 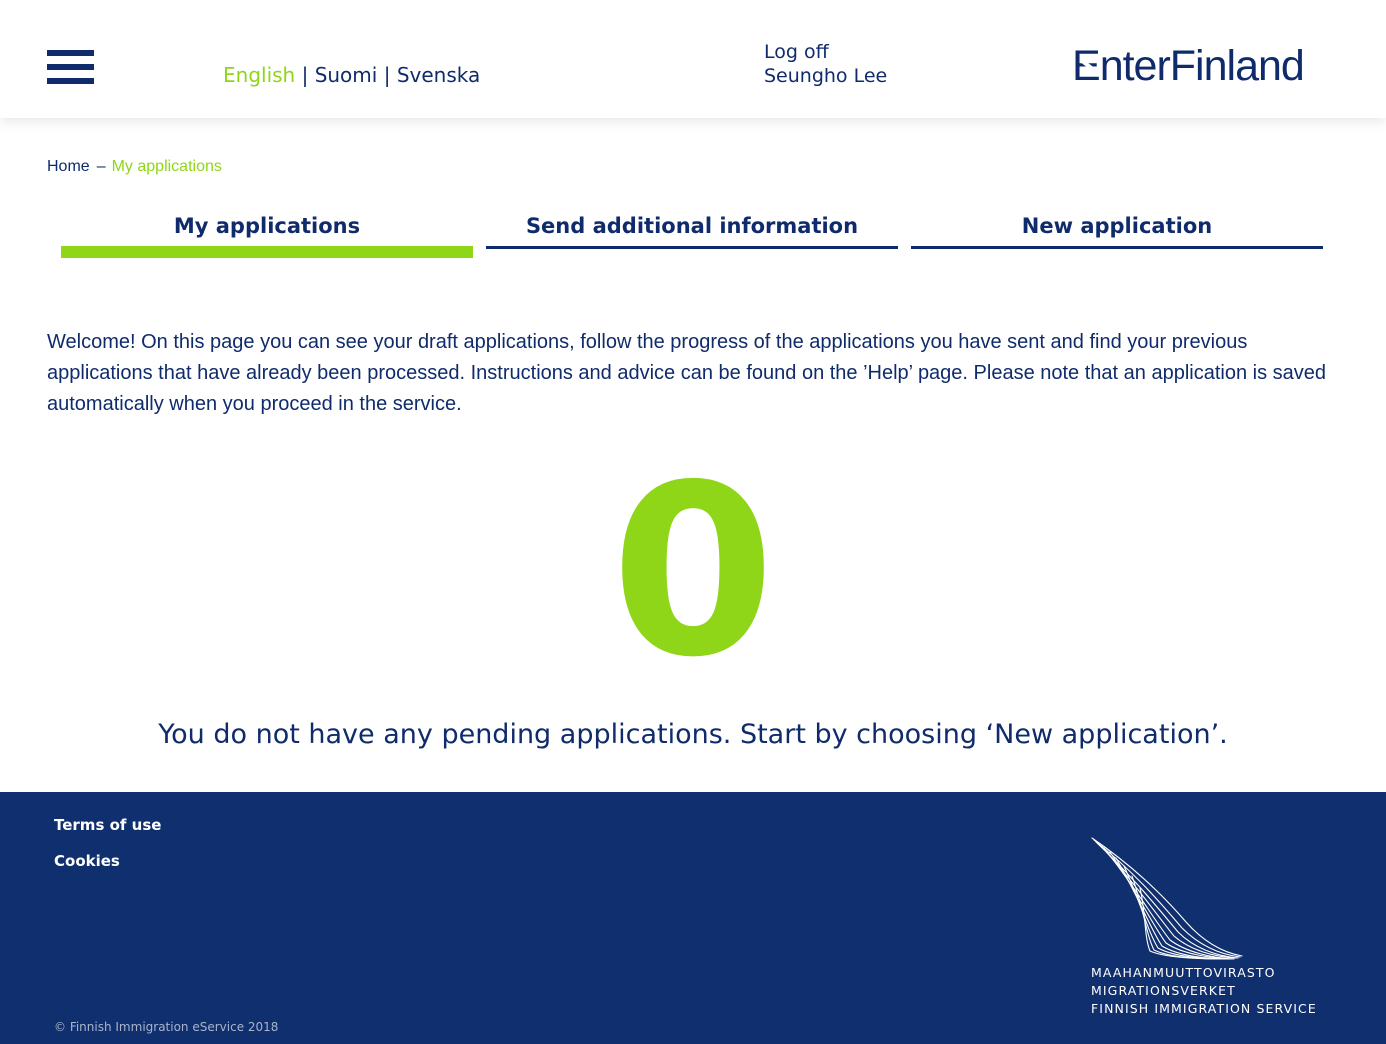 What do you see at coordinates (166, 1027) in the screenshot?
I see `copyright: © Finnish Immigration eService 2018` at bounding box center [166, 1027].